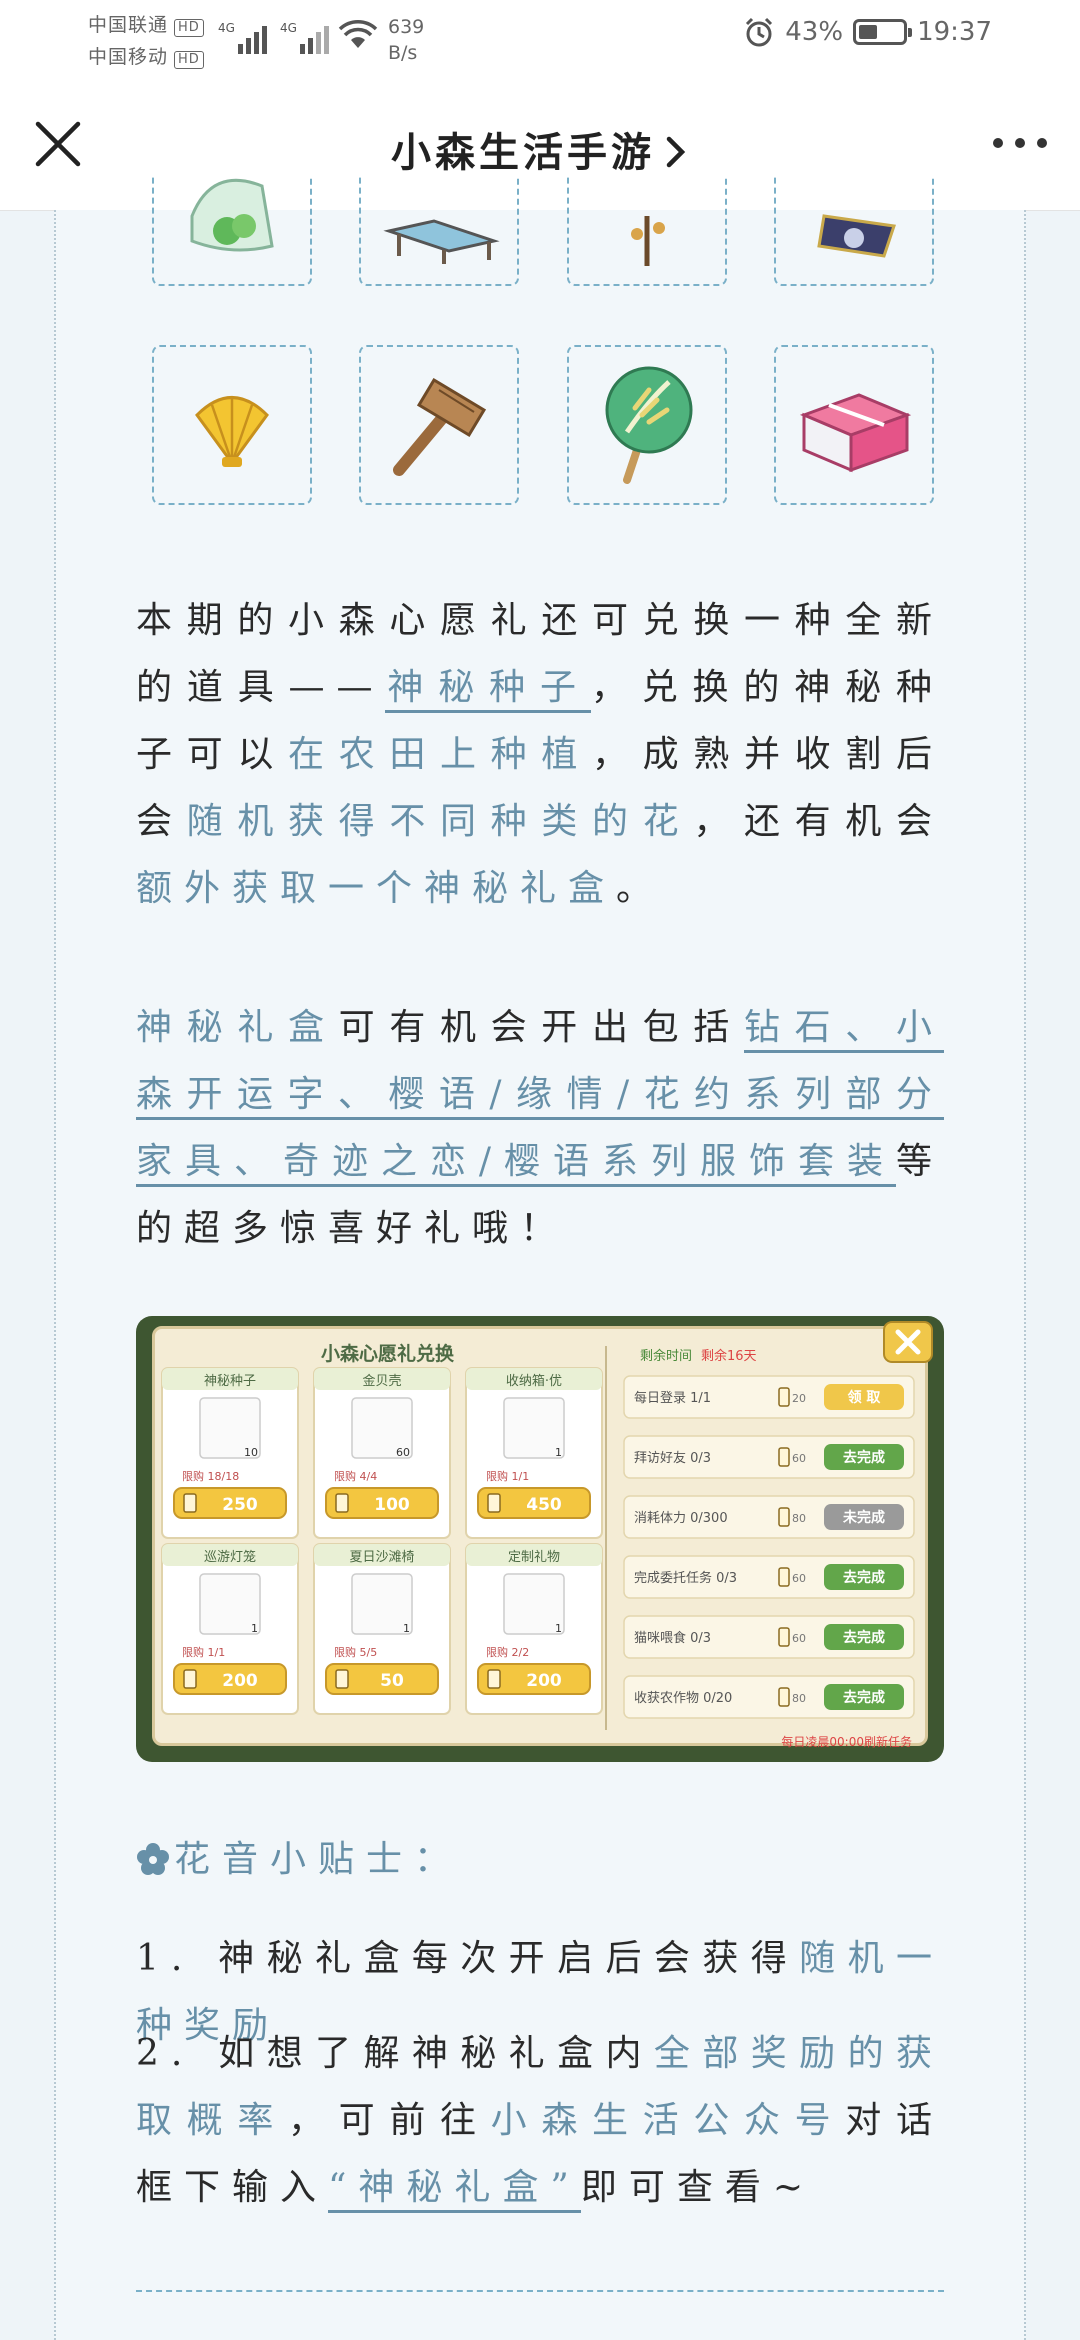 The width and height of the screenshot is (1080, 2340). What do you see at coordinates (640, 888) in the screenshot?
I see `p1-s9: 。` at bounding box center [640, 888].